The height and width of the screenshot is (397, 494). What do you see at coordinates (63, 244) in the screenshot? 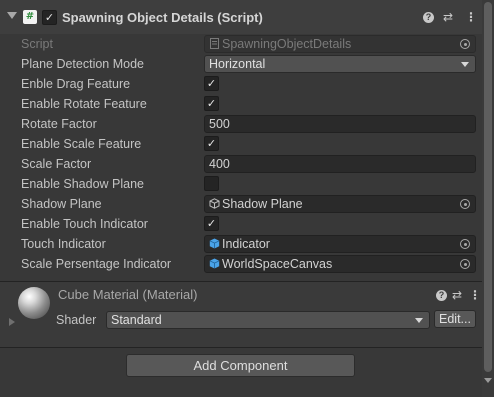
I see `property-label: Touch Indicator` at bounding box center [63, 244].